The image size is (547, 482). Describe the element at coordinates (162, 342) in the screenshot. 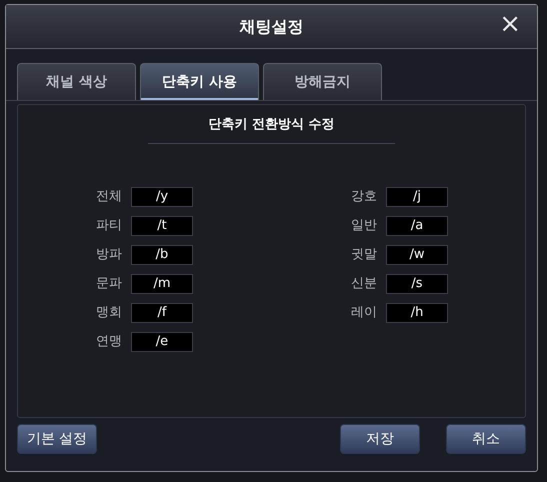

I see `shortcut-field: /e` at that location.